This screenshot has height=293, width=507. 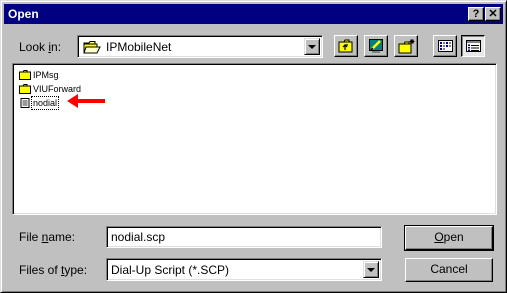 What do you see at coordinates (170, 270) in the screenshot?
I see `files-of-type-value: Dial-Up Script (*.SCP)` at bounding box center [170, 270].